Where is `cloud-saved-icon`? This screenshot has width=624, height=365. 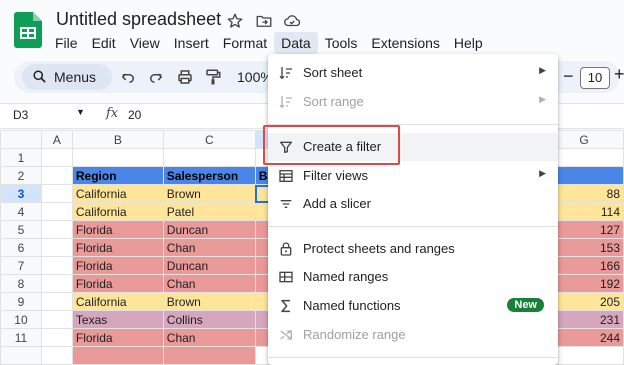 cloud-saved-icon is located at coordinates (292, 21).